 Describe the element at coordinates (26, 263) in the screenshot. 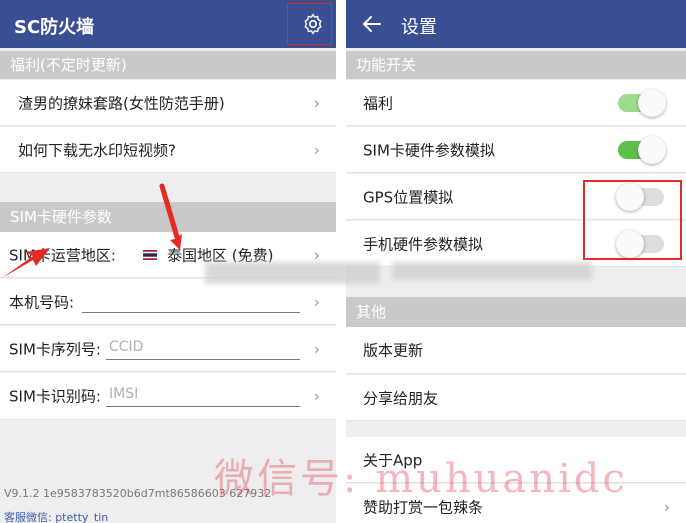

I see `annotation-arrow-left` at that location.